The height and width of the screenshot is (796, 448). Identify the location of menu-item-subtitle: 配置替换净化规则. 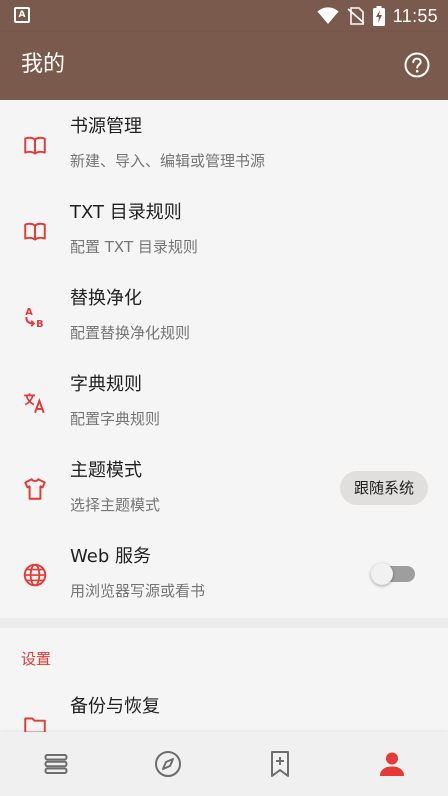
(130, 333).